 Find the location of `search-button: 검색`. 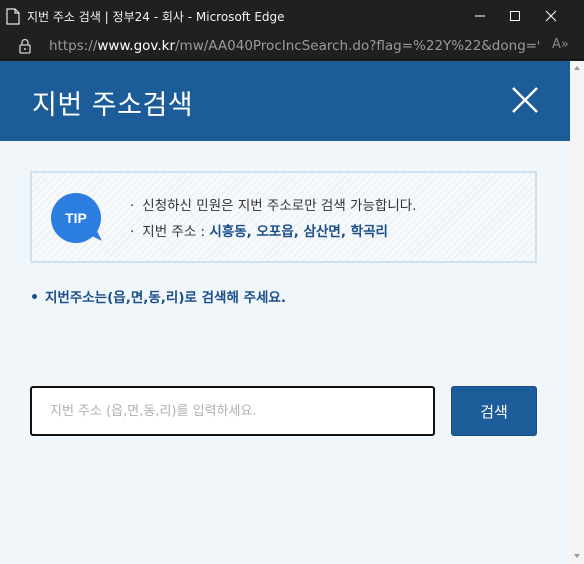

search-button: 검색 is located at coordinates (494, 411).